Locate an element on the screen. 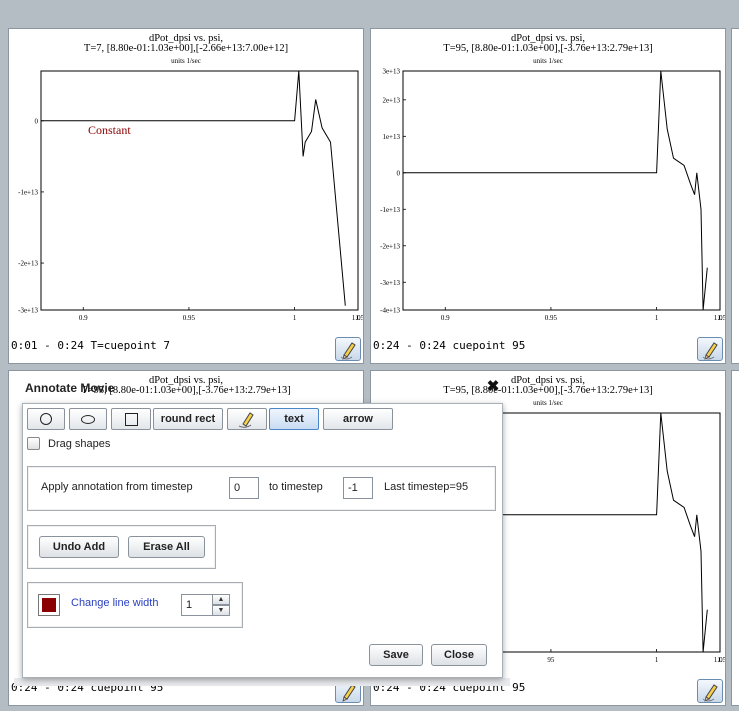 This screenshot has width=739, height=711. change-line-width-label: Change line width is located at coordinates (115, 603).